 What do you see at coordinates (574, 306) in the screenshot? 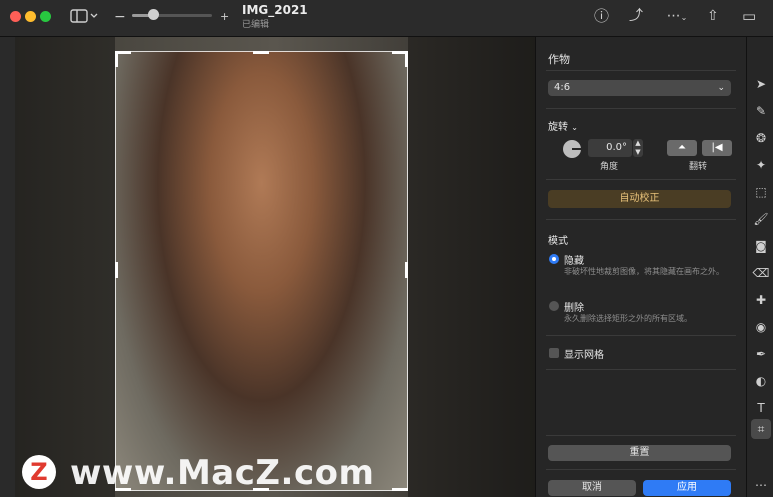
I see `delete-option-label: 删除` at bounding box center [574, 306].